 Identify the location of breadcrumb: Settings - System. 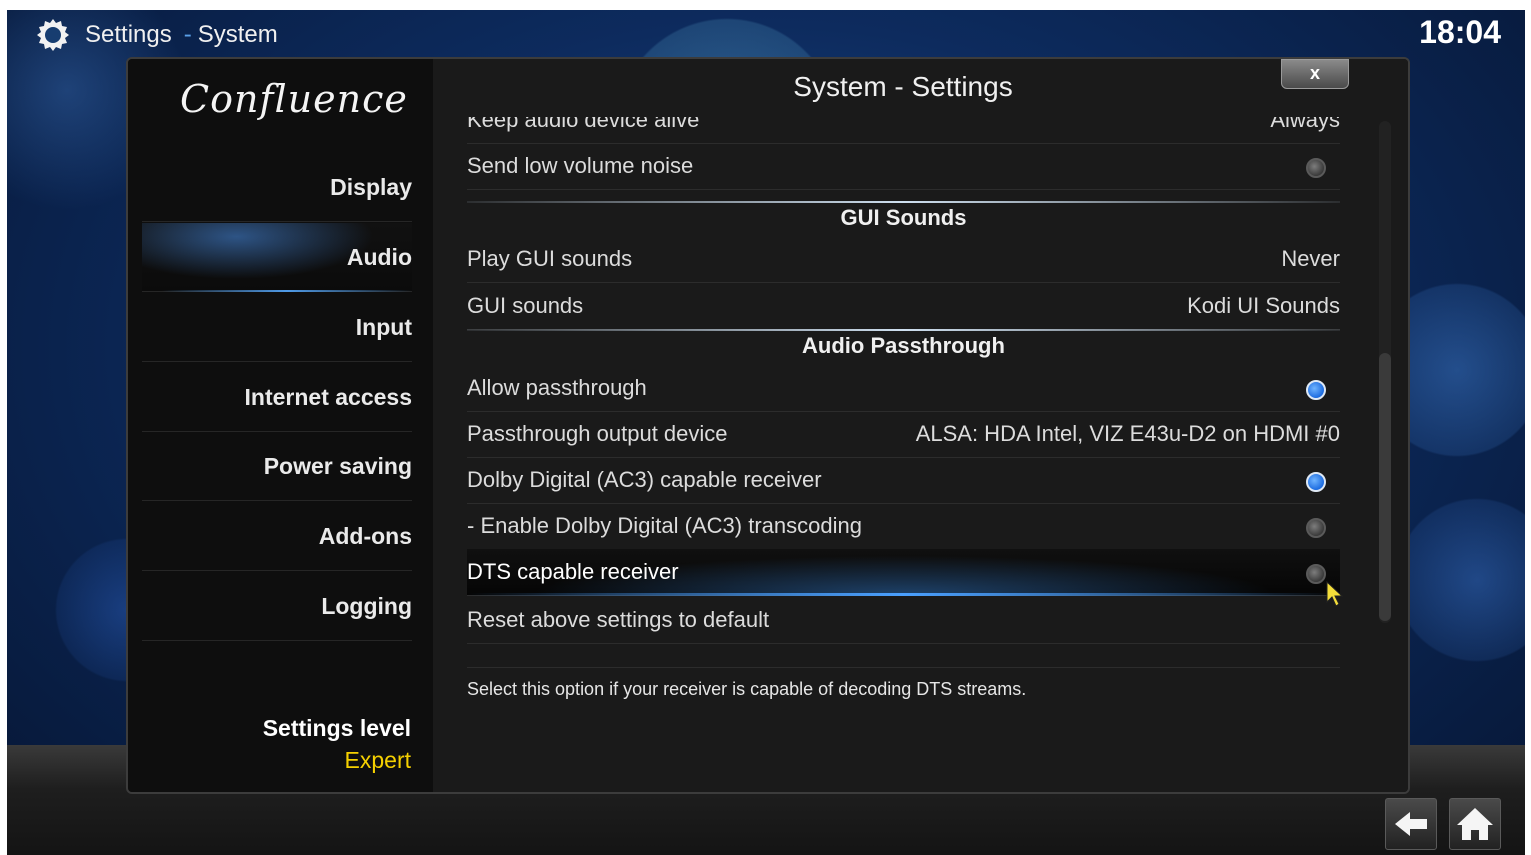
(156, 35).